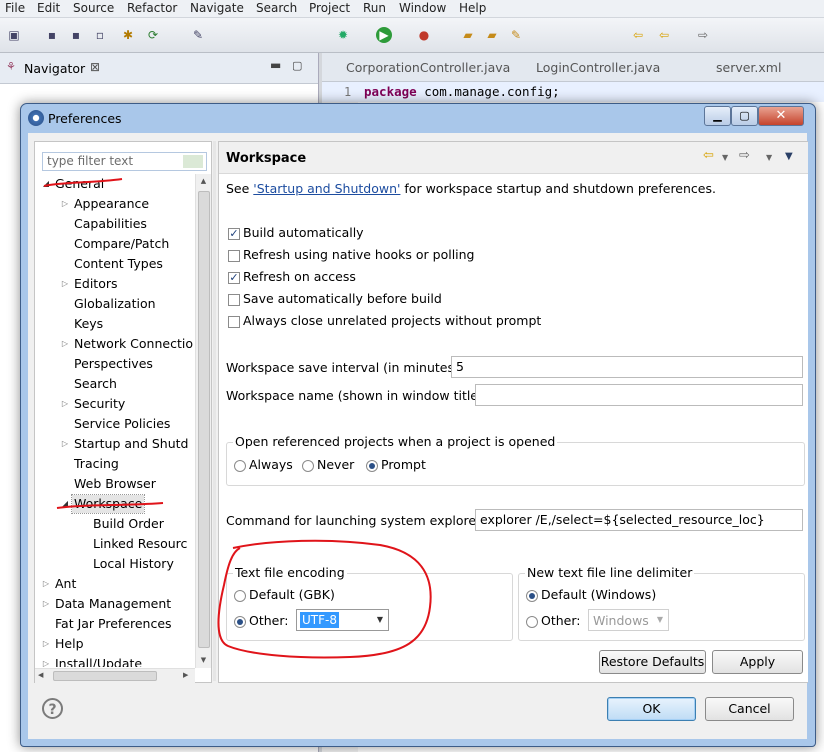  Describe the element at coordinates (115, 584) in the screenshot. I see `tree-item: ▷ Ant` at that location.